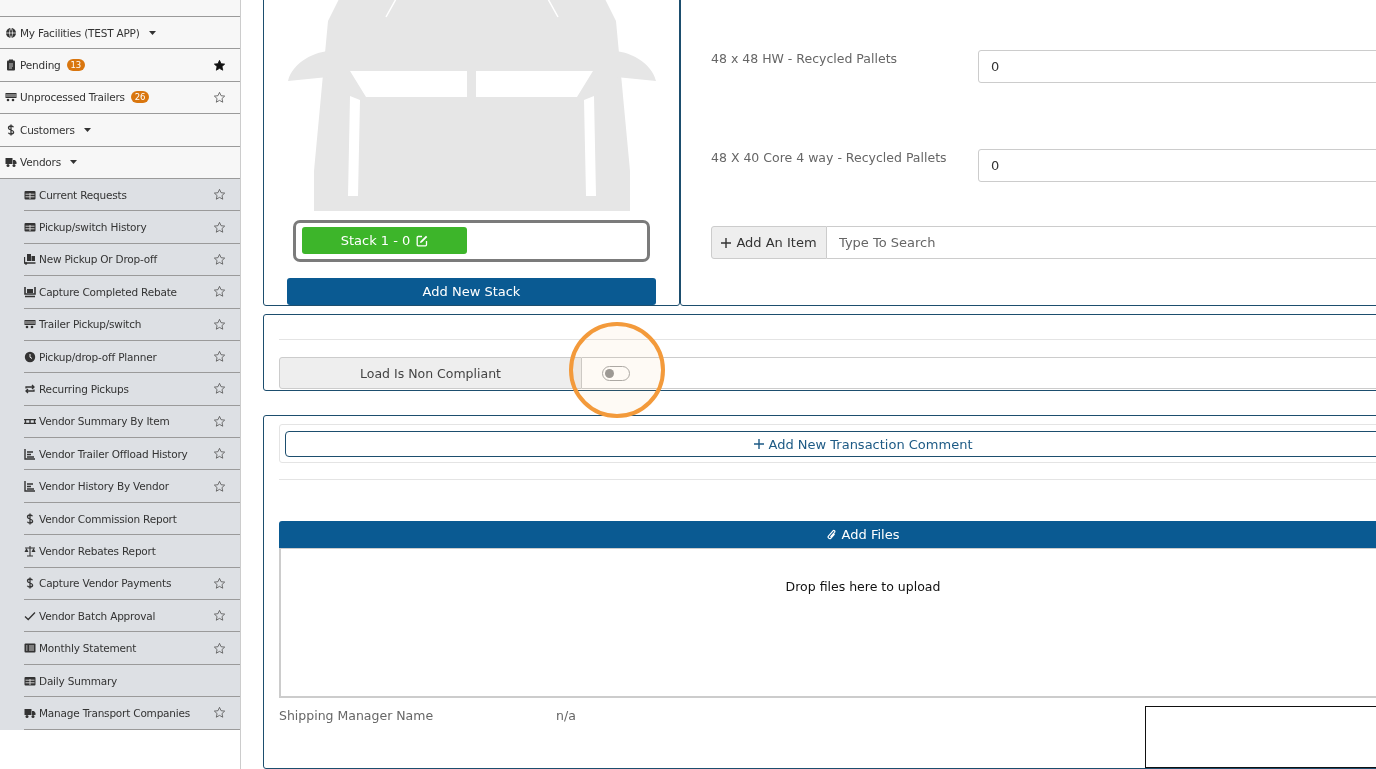 This screenshot has height=769, width=1376. What do you see at coordinates (97, 615) in the screenshot?
I see `item-label: Vendor Batch Approval` at bounding box center [97, 615].